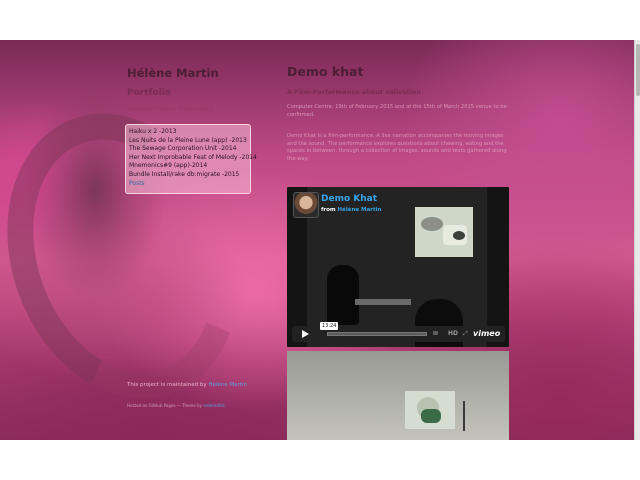  I want to click on byline-prefix: from, so click(328, 210).